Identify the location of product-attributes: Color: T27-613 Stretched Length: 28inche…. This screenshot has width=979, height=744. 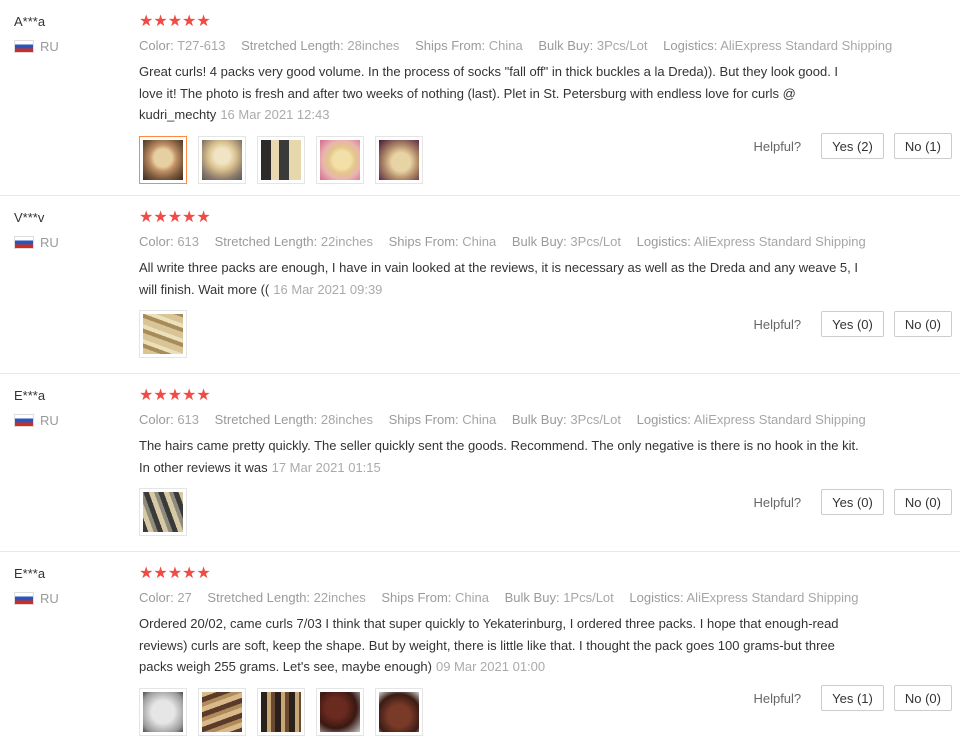
(519, 46).